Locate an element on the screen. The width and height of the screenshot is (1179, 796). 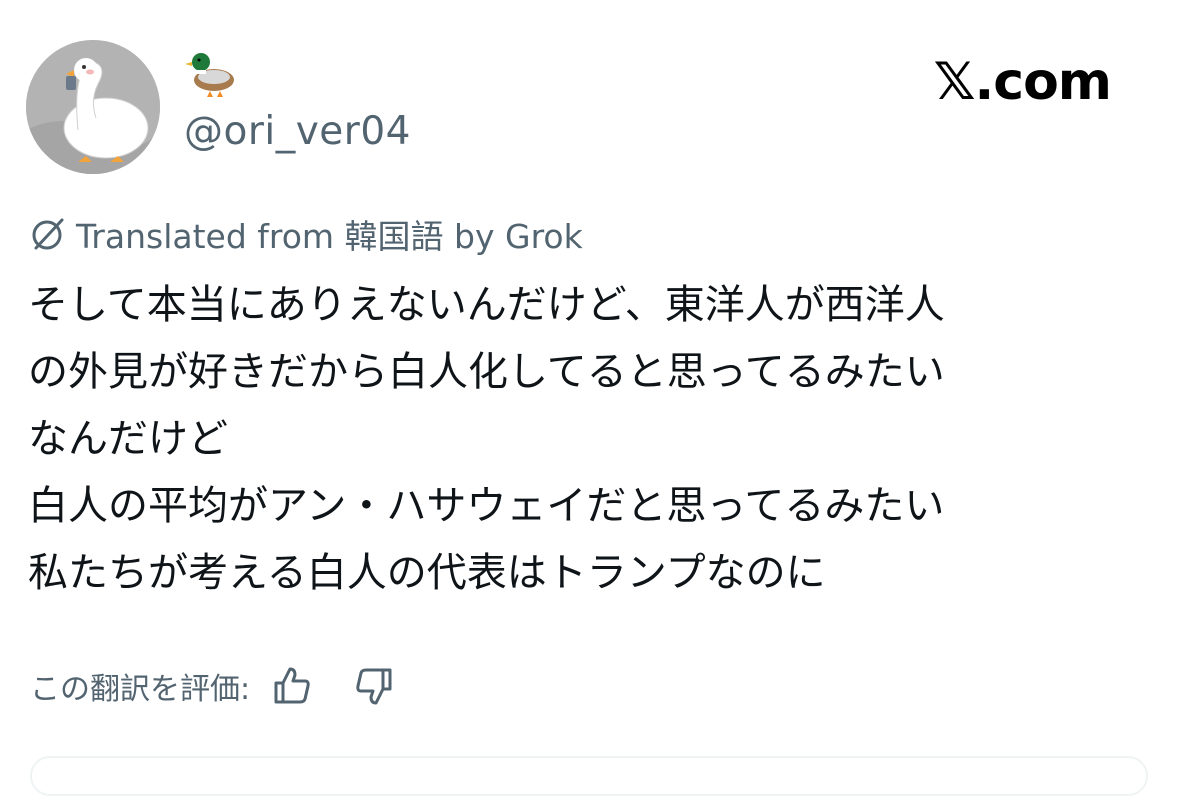
translation-label: Translated from 韓国語 by Grok is located at coordinates (329, 236).